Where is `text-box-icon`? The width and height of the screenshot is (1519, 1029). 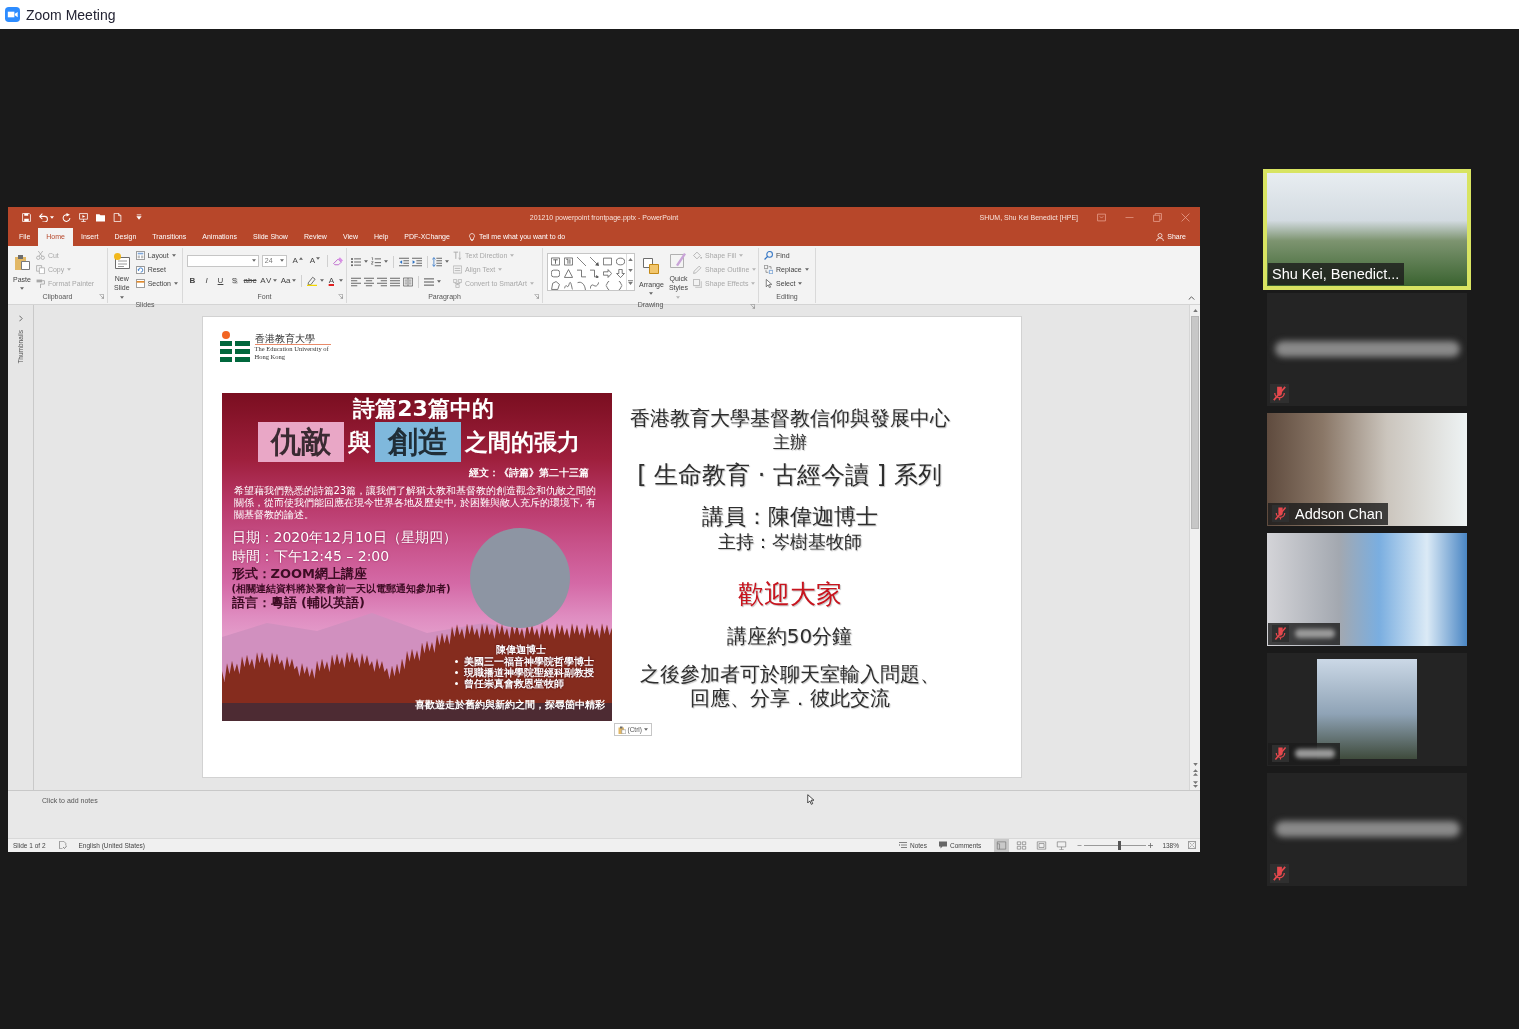 text-box-icon is located at coordinates (555, 261).